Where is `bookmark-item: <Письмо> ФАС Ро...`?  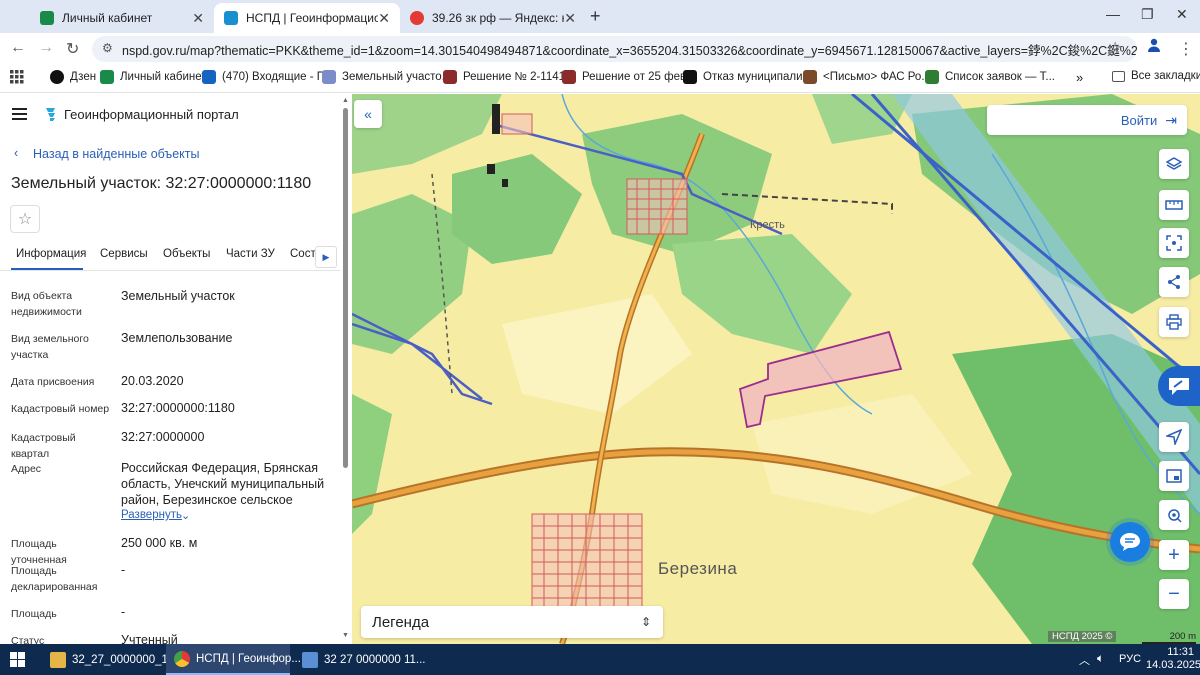
bookmark-item: <Письмо> ФАС Ро... is located at coordinates (867, 77).